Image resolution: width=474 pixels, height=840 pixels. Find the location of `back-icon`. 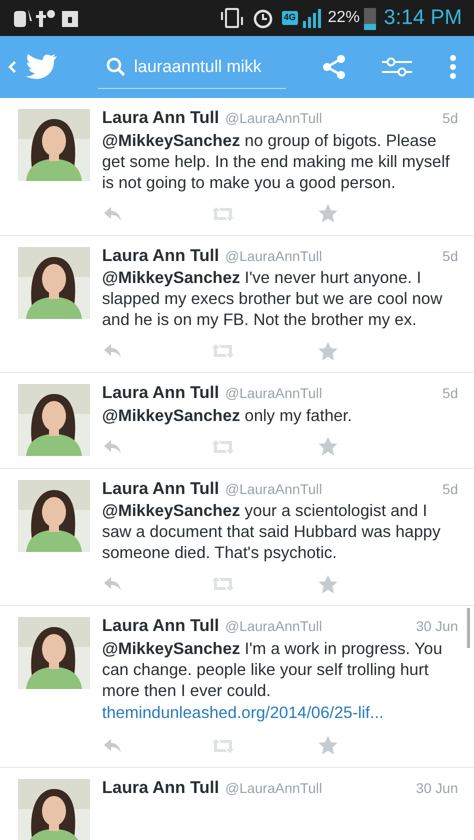

back-icon is located at coordinates (12, 67).